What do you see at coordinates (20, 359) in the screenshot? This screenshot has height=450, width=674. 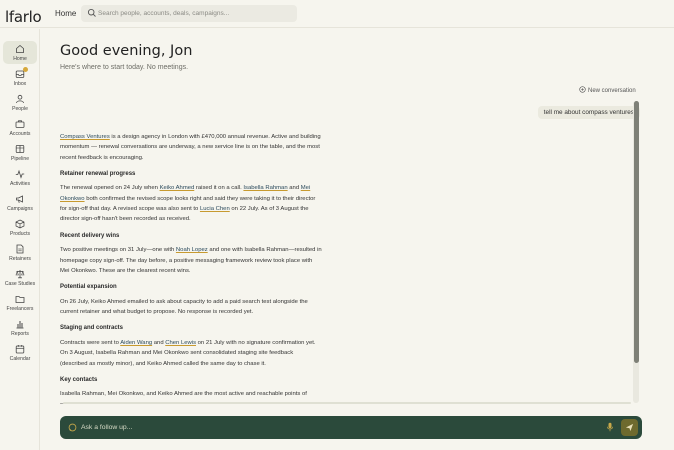 I see `sidebar-item-label: Calendar` at bounding box center [20, 359].